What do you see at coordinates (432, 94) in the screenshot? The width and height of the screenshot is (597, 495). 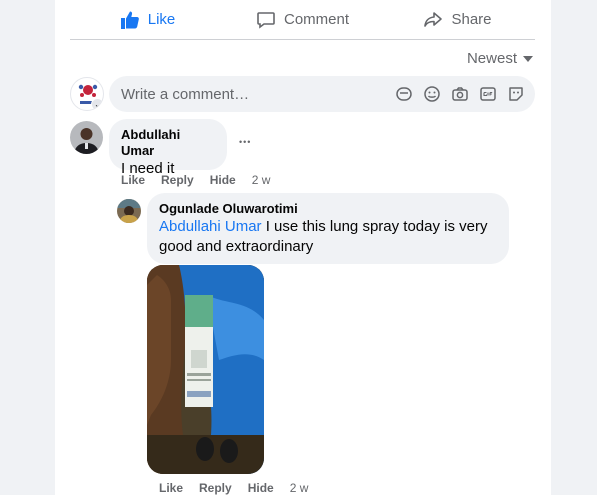 I see `emoji-icon` at bounding box center [432, 94].